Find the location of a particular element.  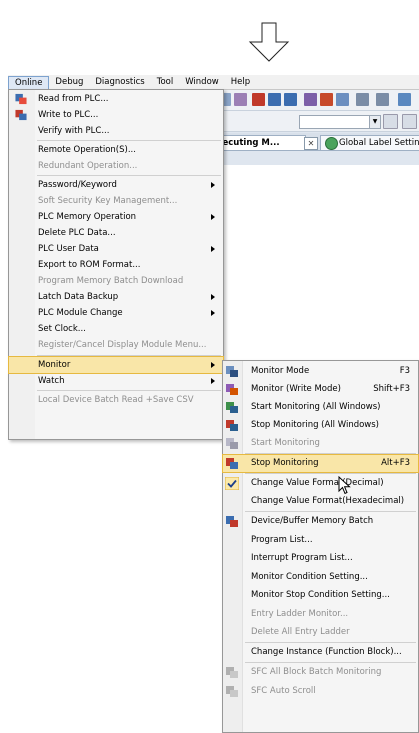

menu-item-label: Latch Data Backup is located at coordinates (78, 297).